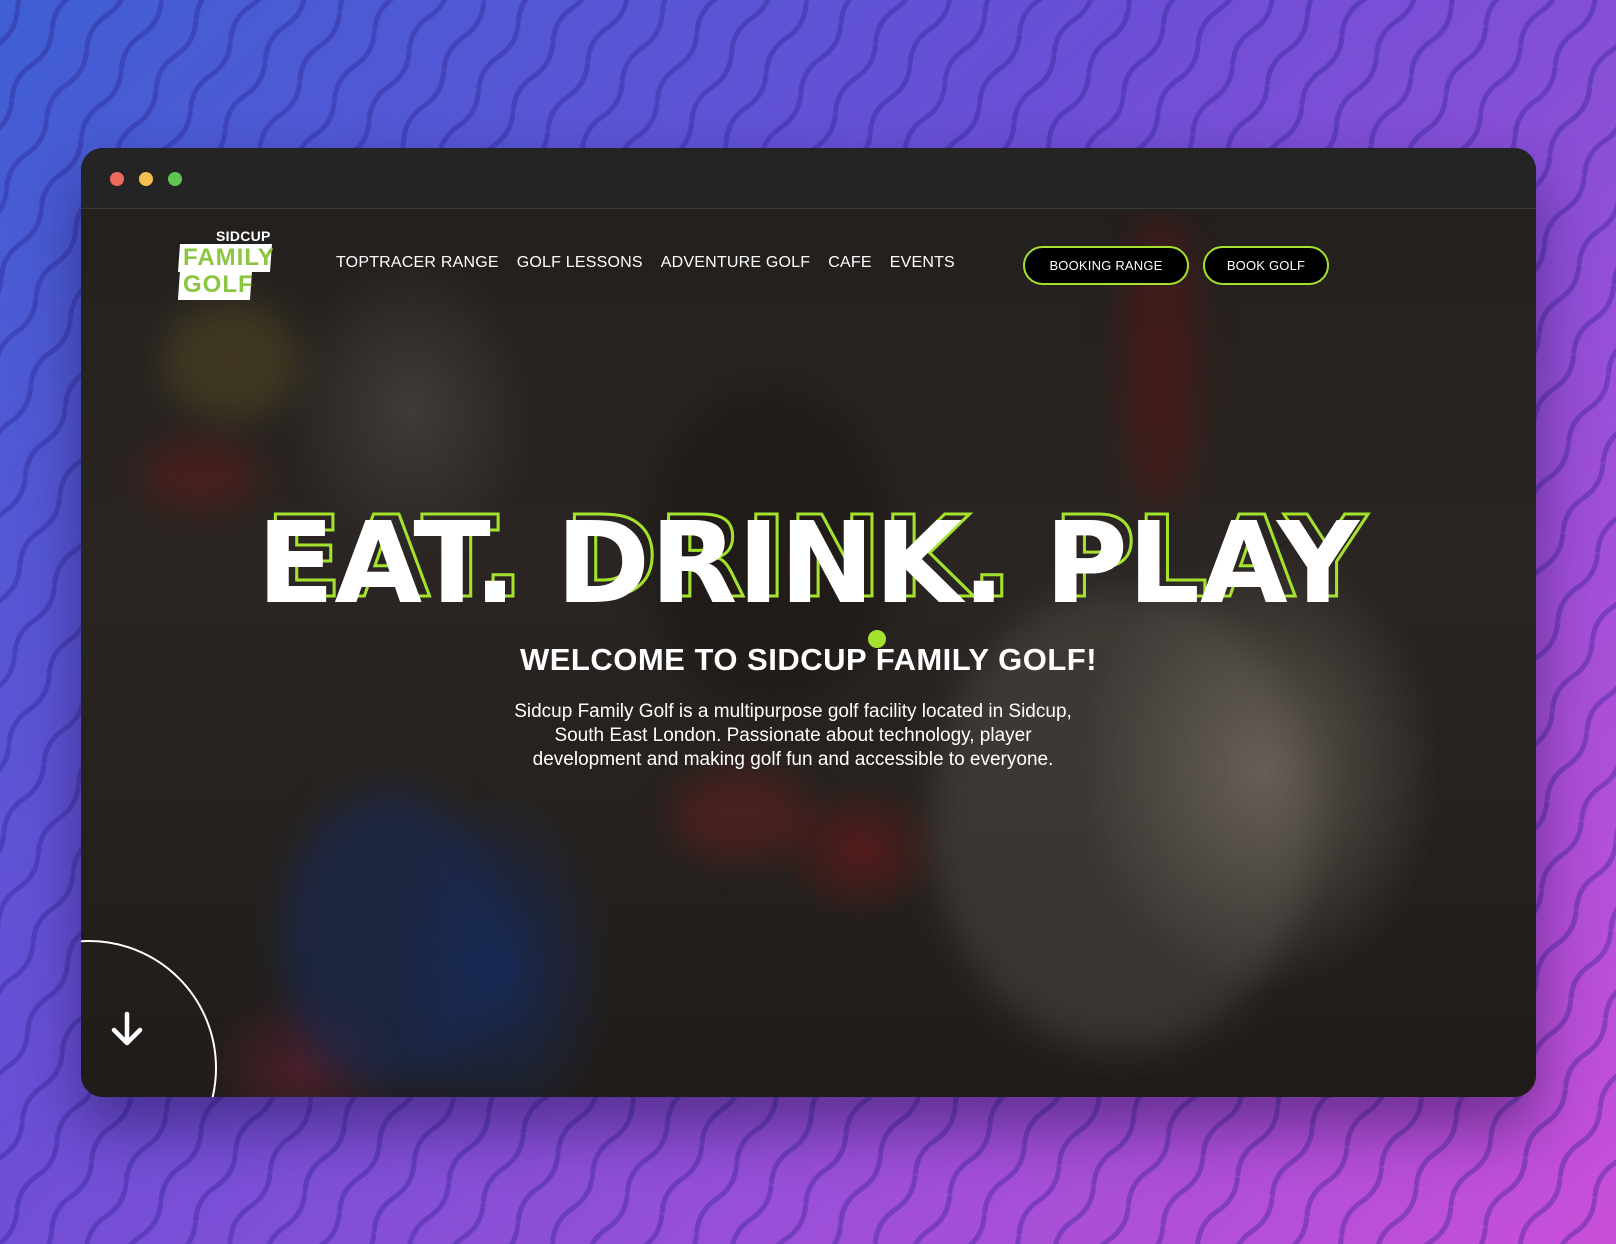  What do you see at coordinates (146, 179) in the screenshot?
I see `minimize-window-button` at bounding box center [146, 179].